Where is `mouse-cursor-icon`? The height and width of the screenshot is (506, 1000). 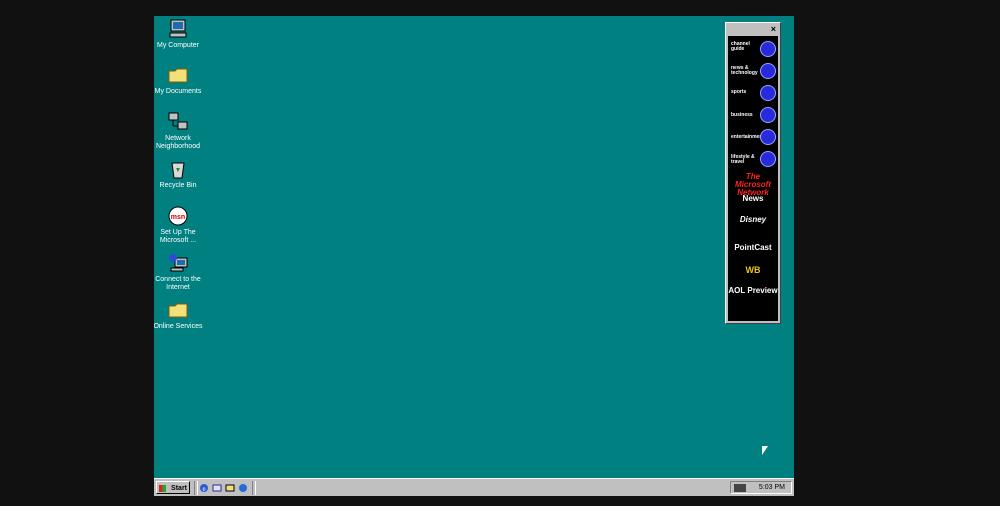 mouse-cursor-icon is located at coordinates (765, 450).